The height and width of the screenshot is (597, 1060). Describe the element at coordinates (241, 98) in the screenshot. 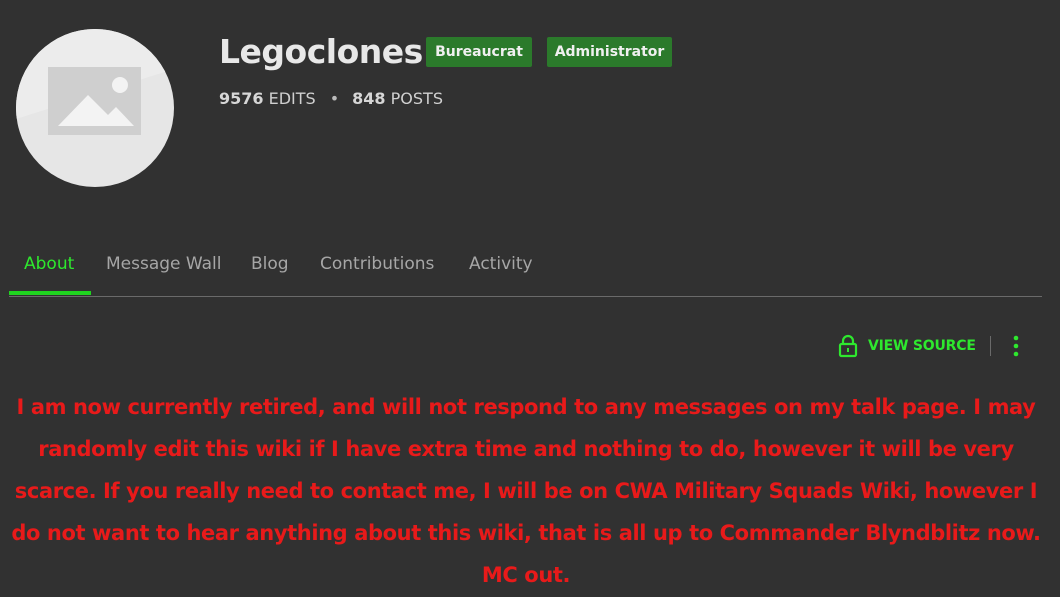

I see `edits-count: 9576` at that location.